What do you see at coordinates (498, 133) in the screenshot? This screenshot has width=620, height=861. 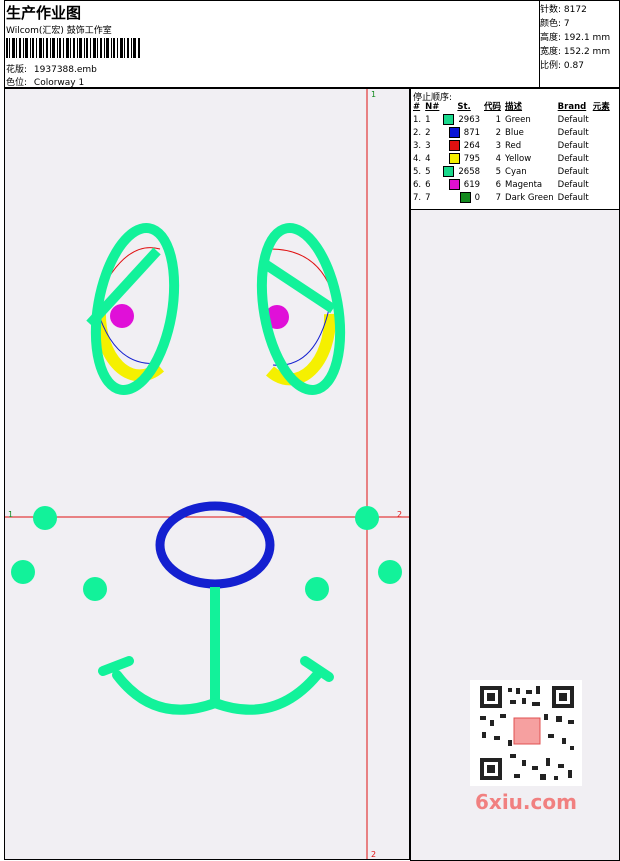 I see `row-code: 2` at bounding box center [498, 133].